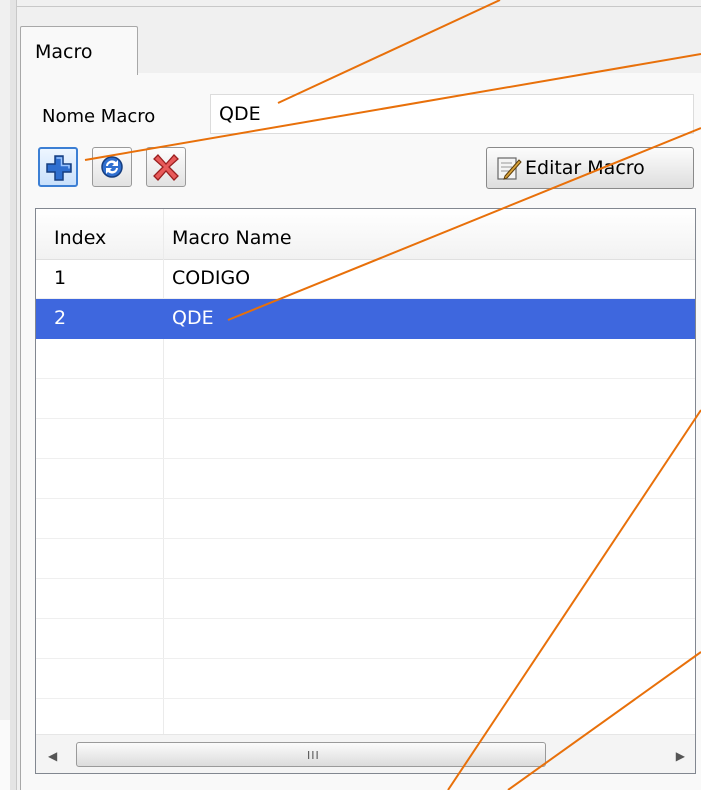 The image size is (701, 790). Describe the element at coordinates (365, 234) in the screenshot. I see `table-header: Index Macro Name` at that location.